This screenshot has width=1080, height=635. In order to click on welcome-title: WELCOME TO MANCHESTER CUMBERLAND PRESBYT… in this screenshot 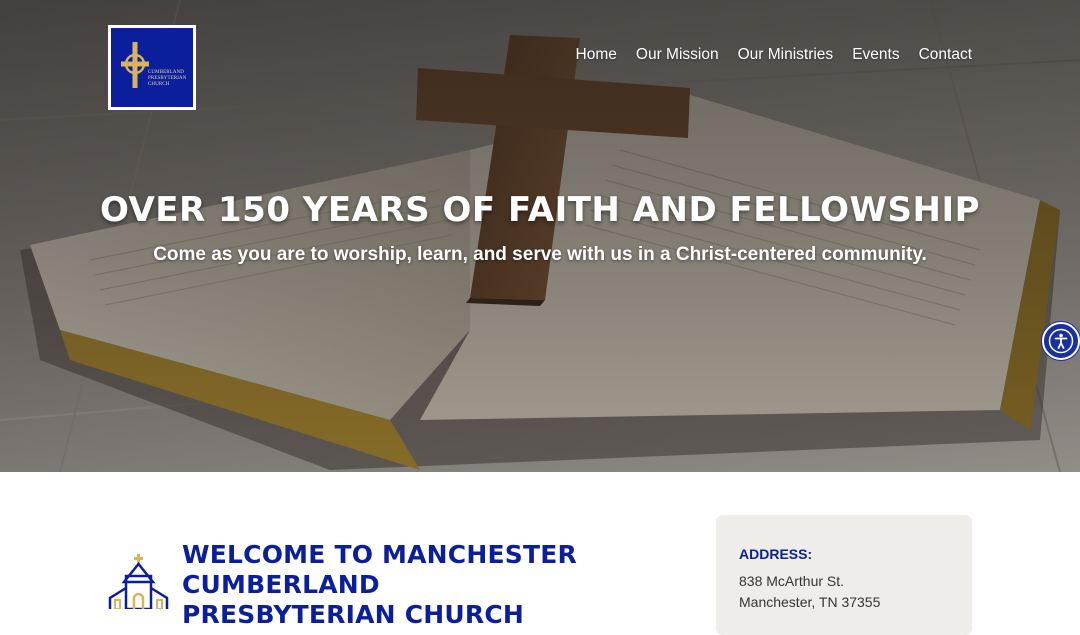, I will do `click(379, 584)`.